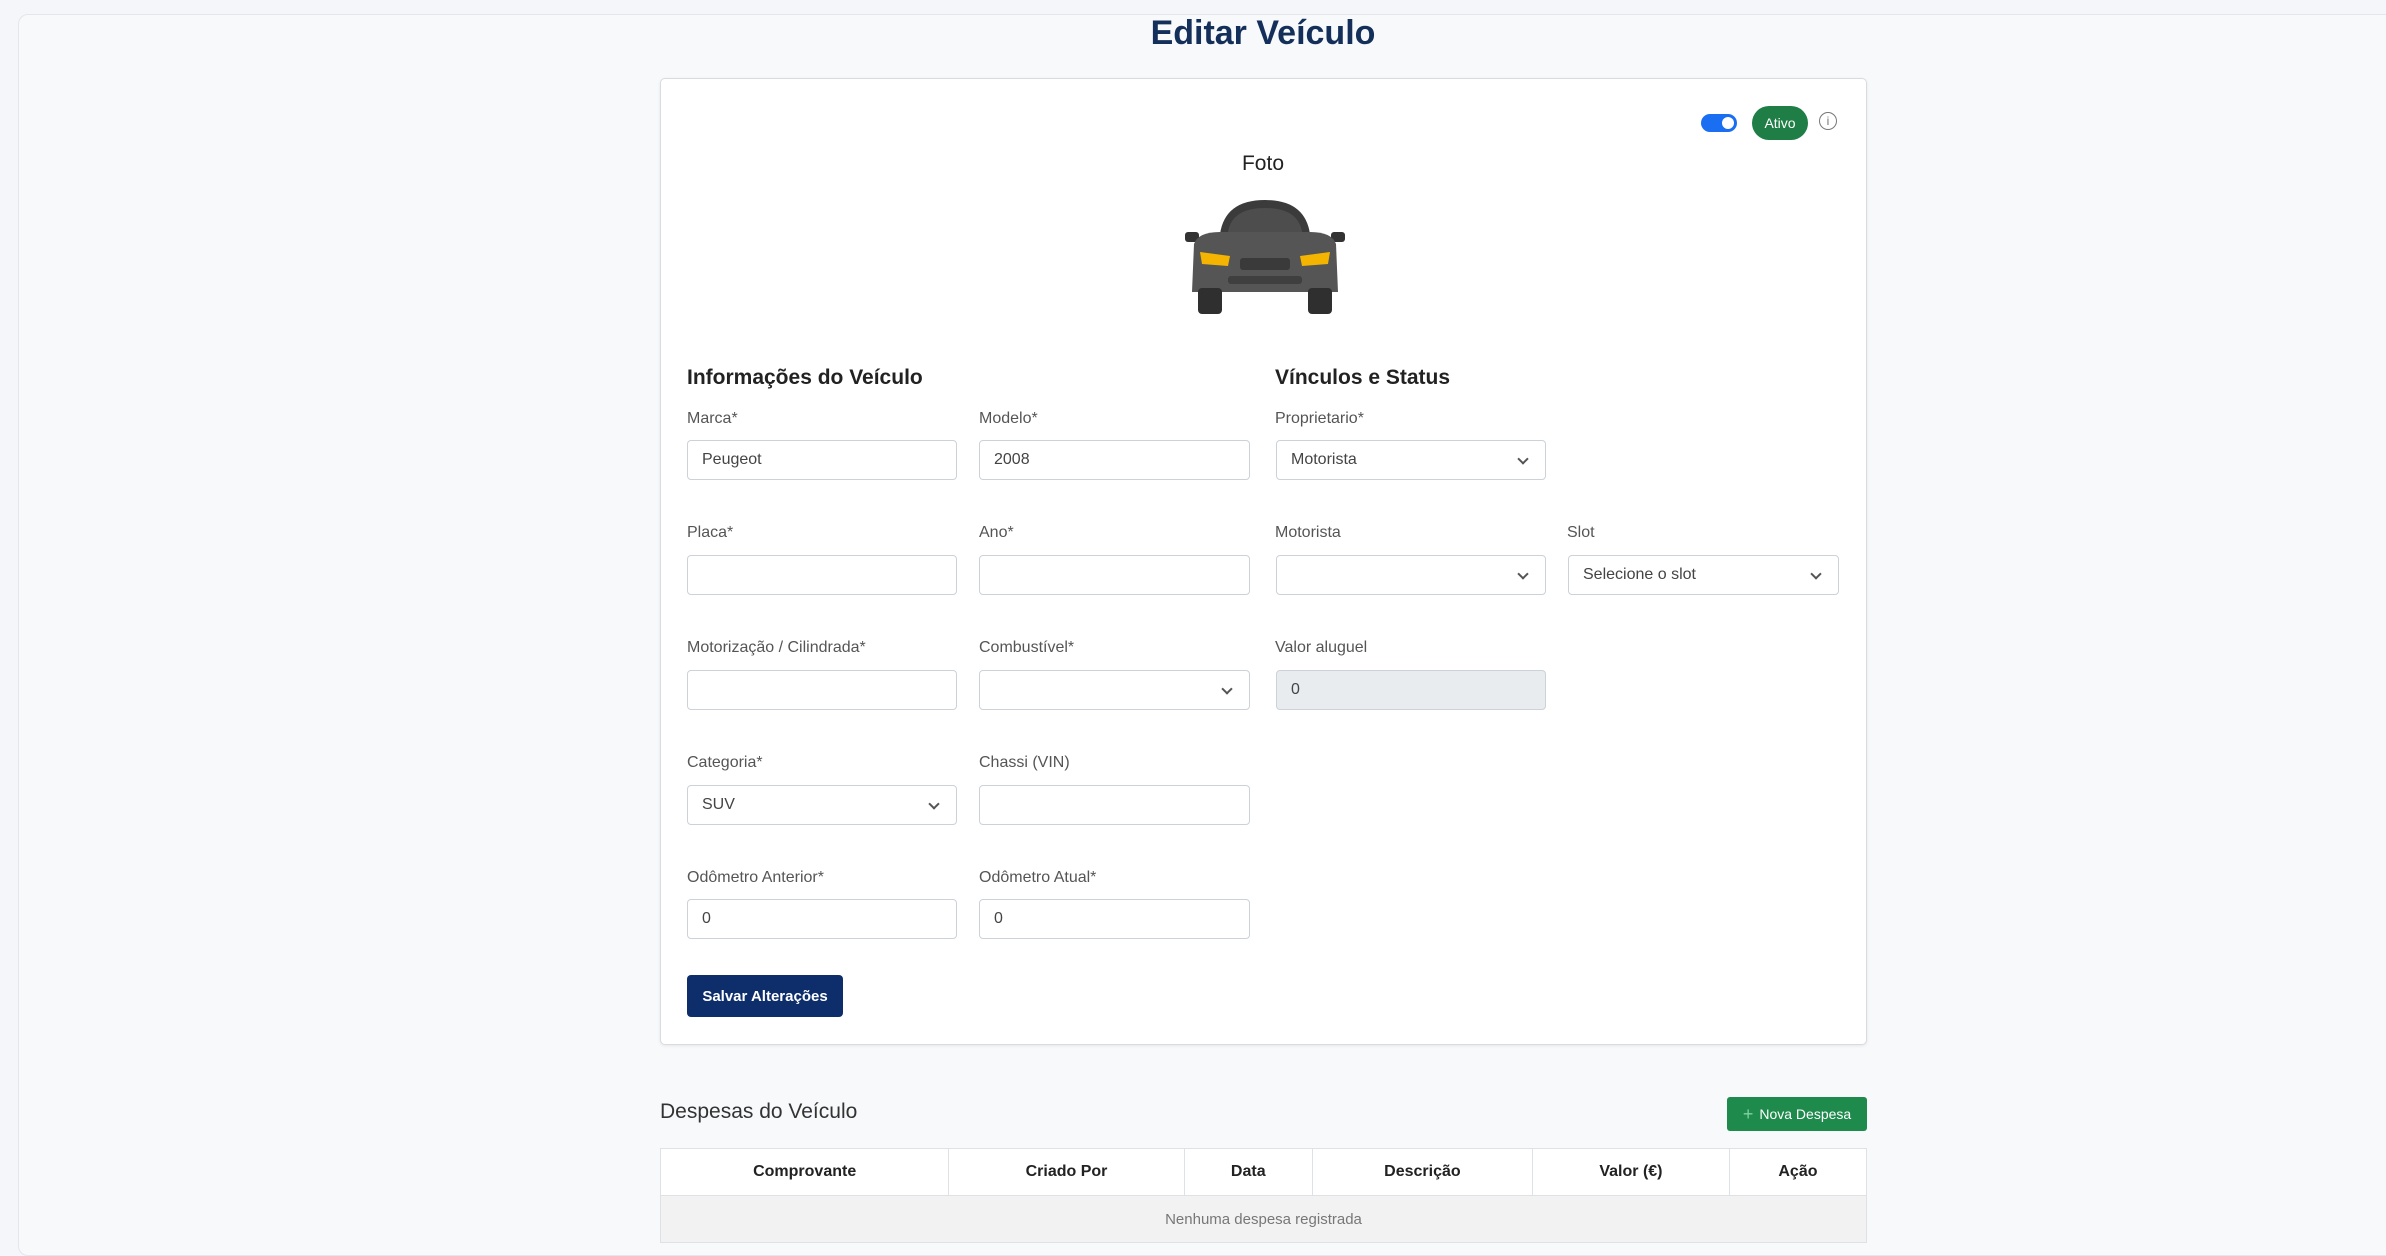  What do you see at coordinates (1748, 1113) in the screenshot?
I see `plus-icon: +` at bounding box center [1748, 1113].